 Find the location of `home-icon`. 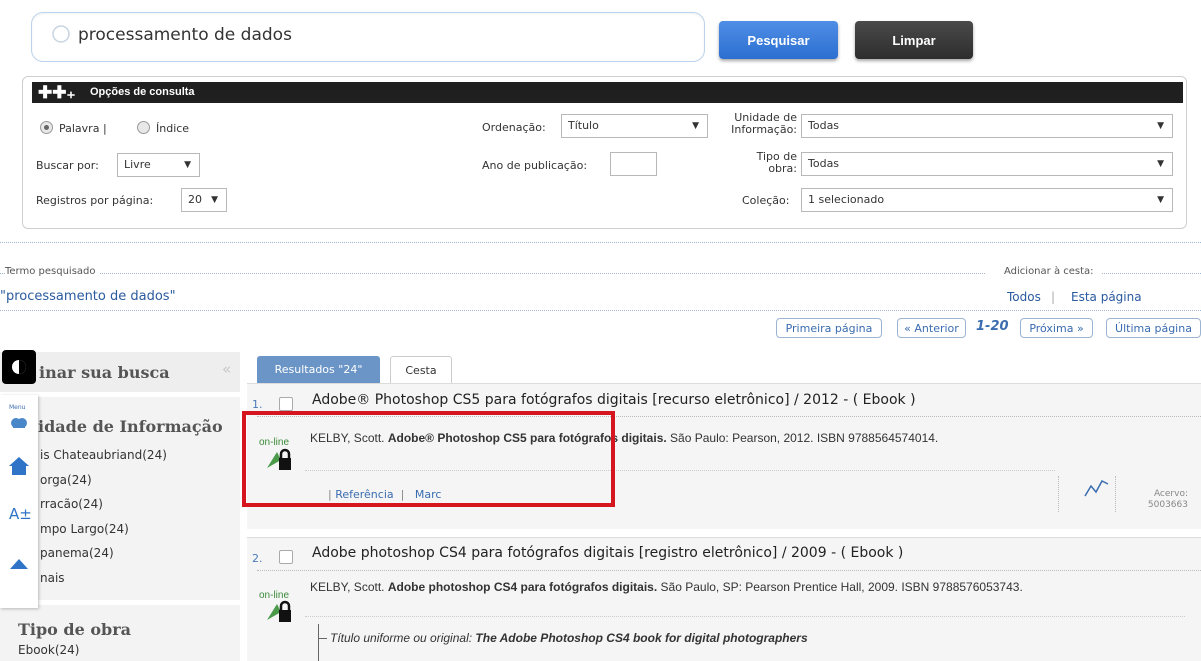

home-icon is located at coordinates (19, 466).